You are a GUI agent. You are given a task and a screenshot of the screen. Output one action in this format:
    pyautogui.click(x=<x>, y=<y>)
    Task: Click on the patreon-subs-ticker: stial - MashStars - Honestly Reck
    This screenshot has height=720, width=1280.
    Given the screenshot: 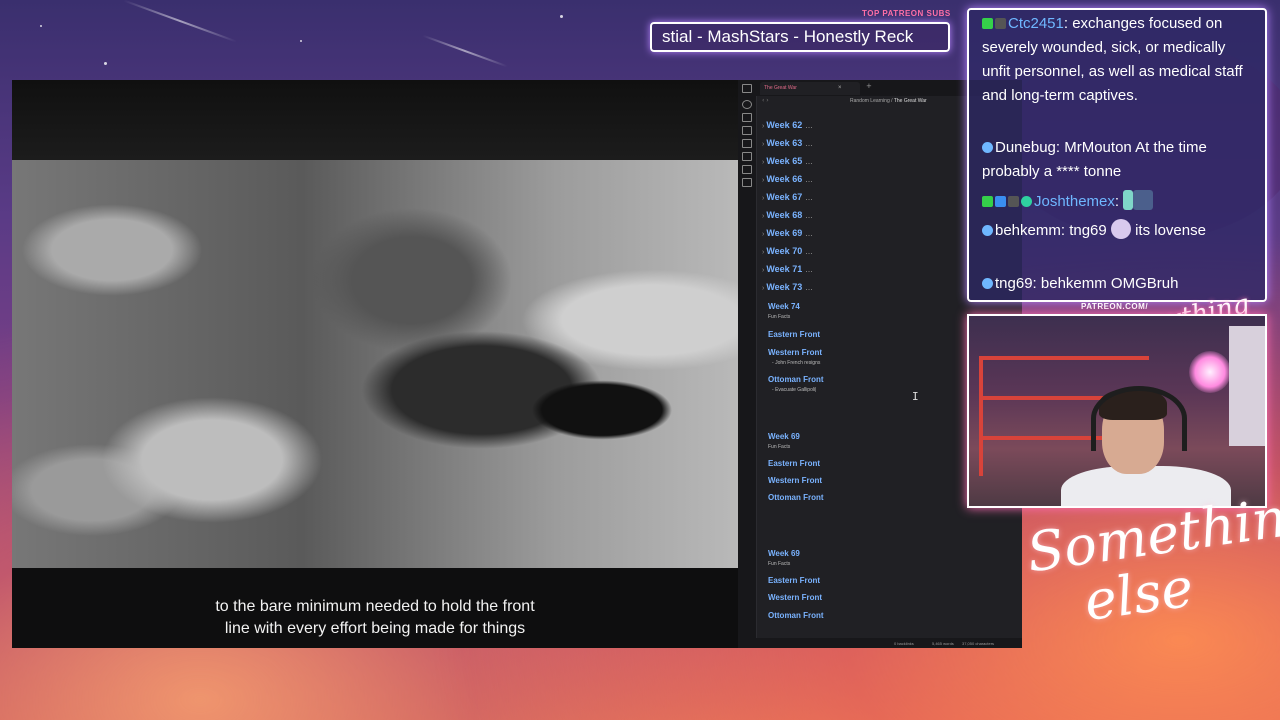 What is the action you would take?
    pyautogui.click(x=800, y=37)
    